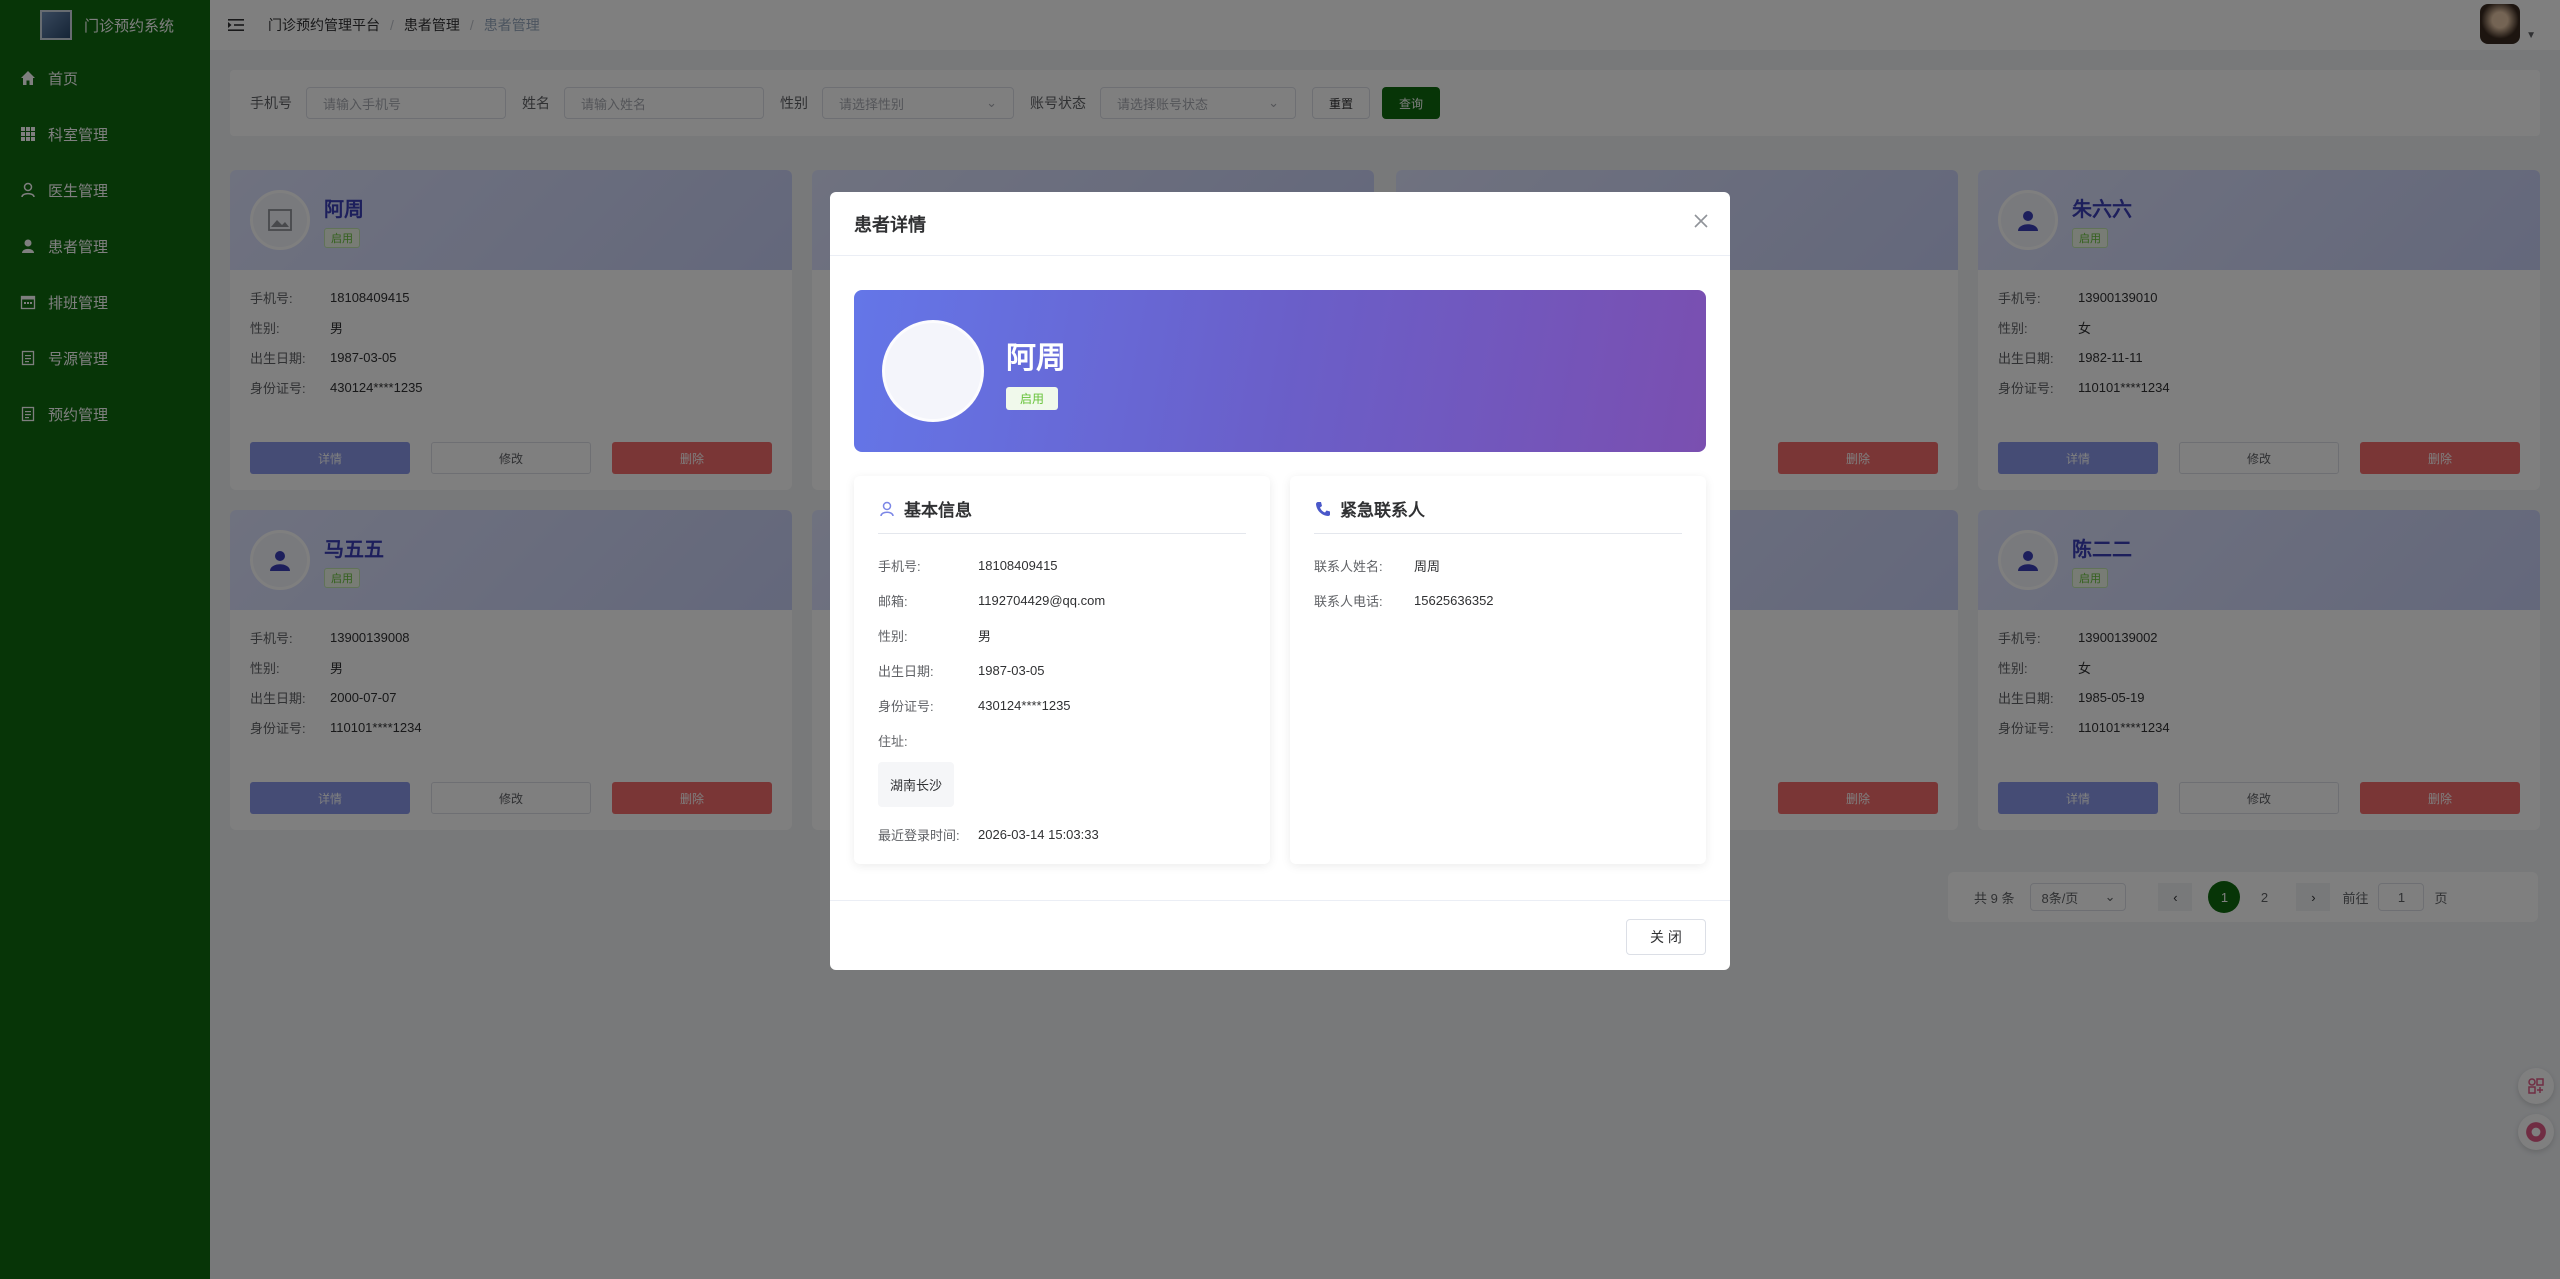  Describe the element at coordinates (893, 636) in the screenshot. I see `field-label: 性别:` at that location.